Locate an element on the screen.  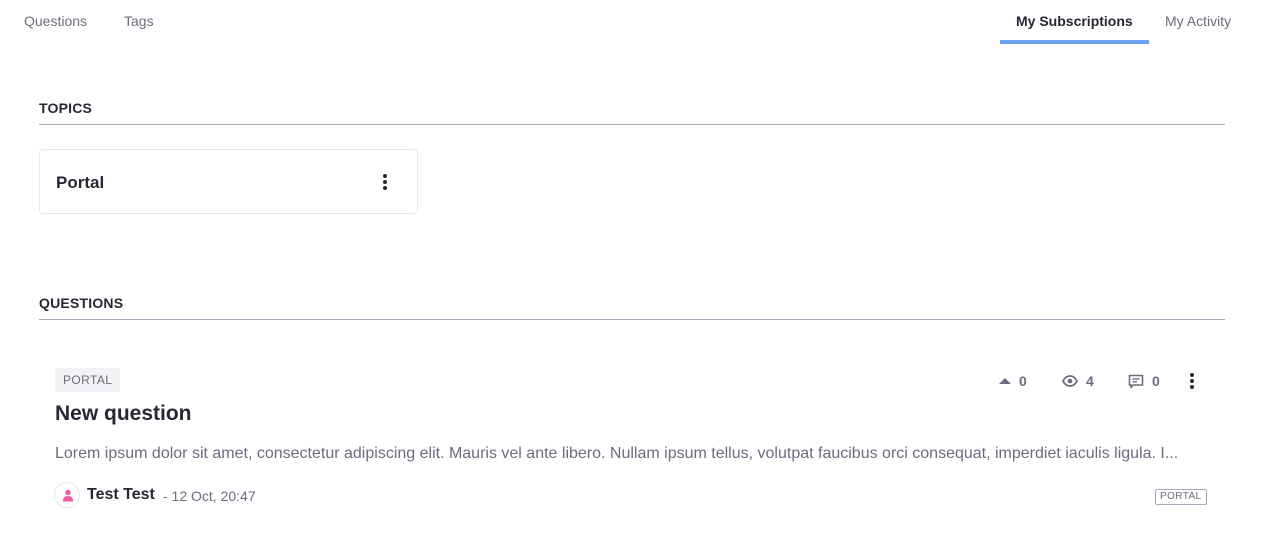
avatar is located at coordinates (67, 495).